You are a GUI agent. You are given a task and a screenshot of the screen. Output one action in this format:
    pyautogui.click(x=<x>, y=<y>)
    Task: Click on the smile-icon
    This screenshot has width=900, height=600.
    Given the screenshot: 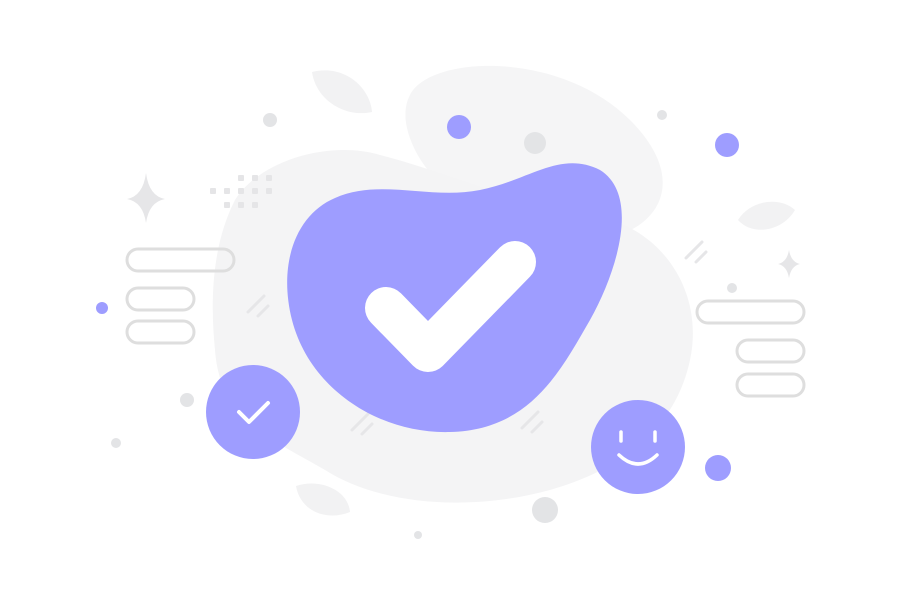 What is the action you would take?
    pyautogui.click(x=638, y=447)
    